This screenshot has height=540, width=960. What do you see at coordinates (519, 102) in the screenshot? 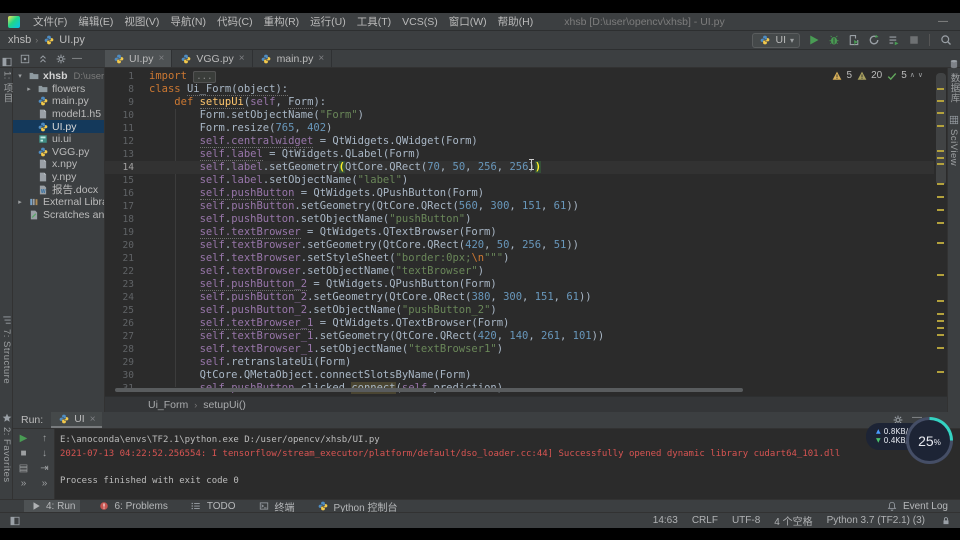
I see `code-line-9: 9 def setupUi(self, Form):` at bounding box center [519, 102].